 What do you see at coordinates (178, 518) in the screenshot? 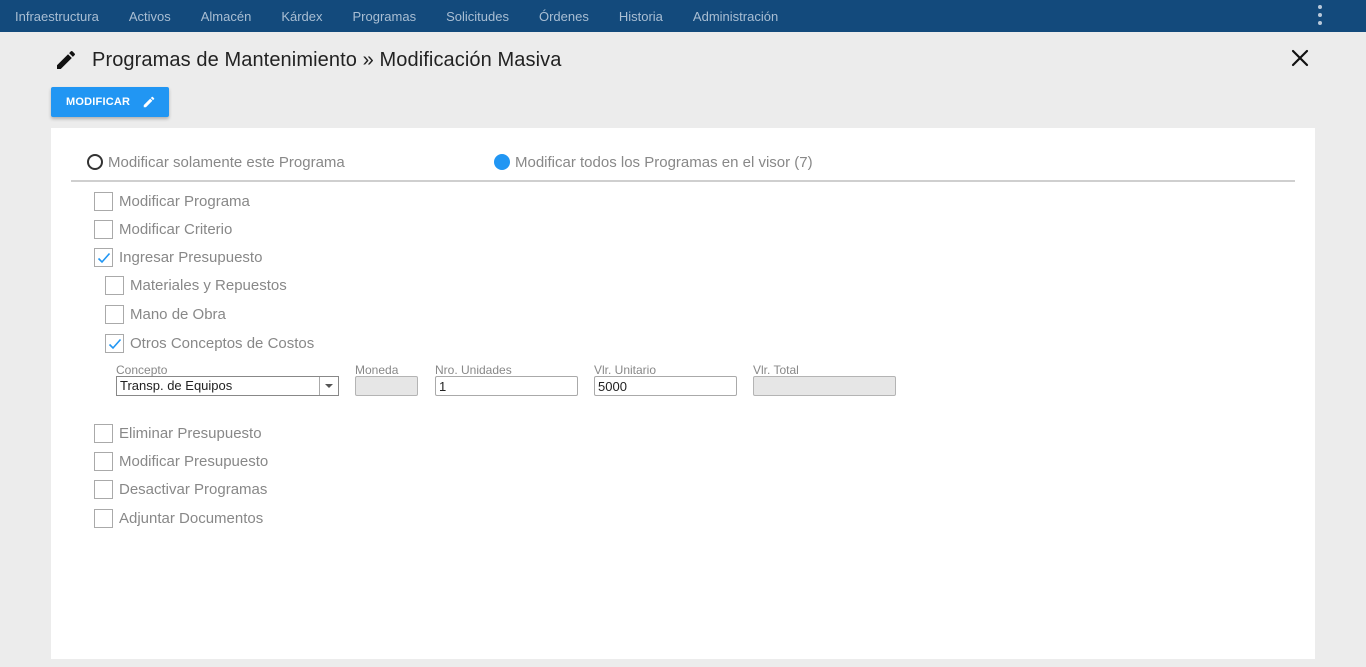
I see `checkbox-adjuntar-documentos: Adjuntar Documentos` at bounding box center [178, 518].